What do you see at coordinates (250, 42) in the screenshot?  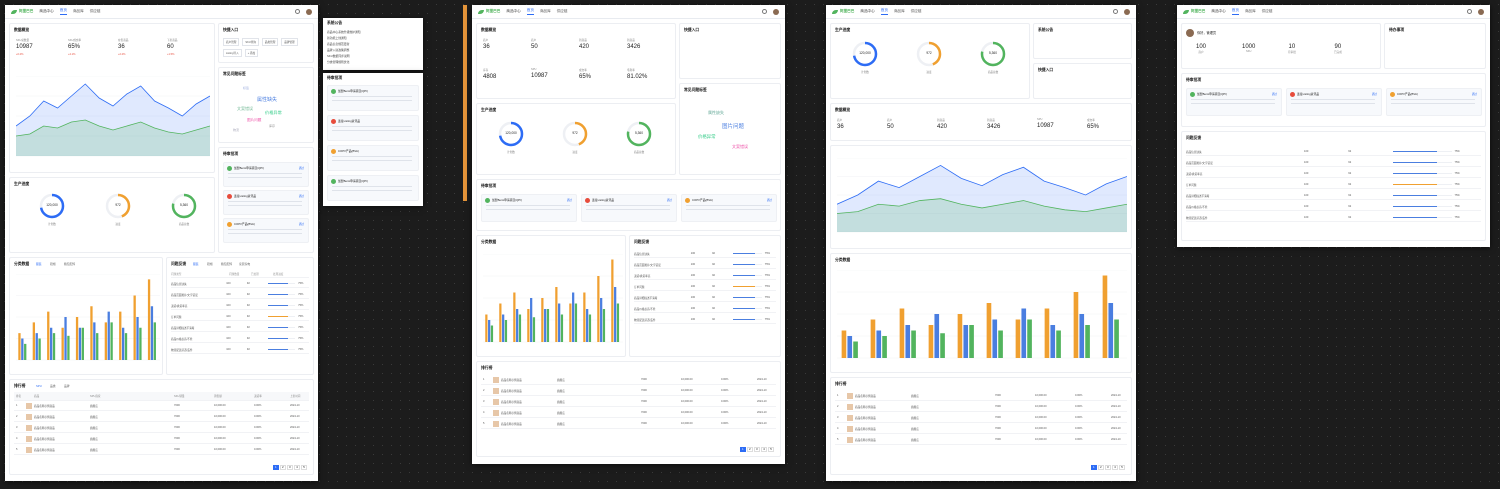 I see `shortcut-item: SKU查询` at bounding box center [250, 42].